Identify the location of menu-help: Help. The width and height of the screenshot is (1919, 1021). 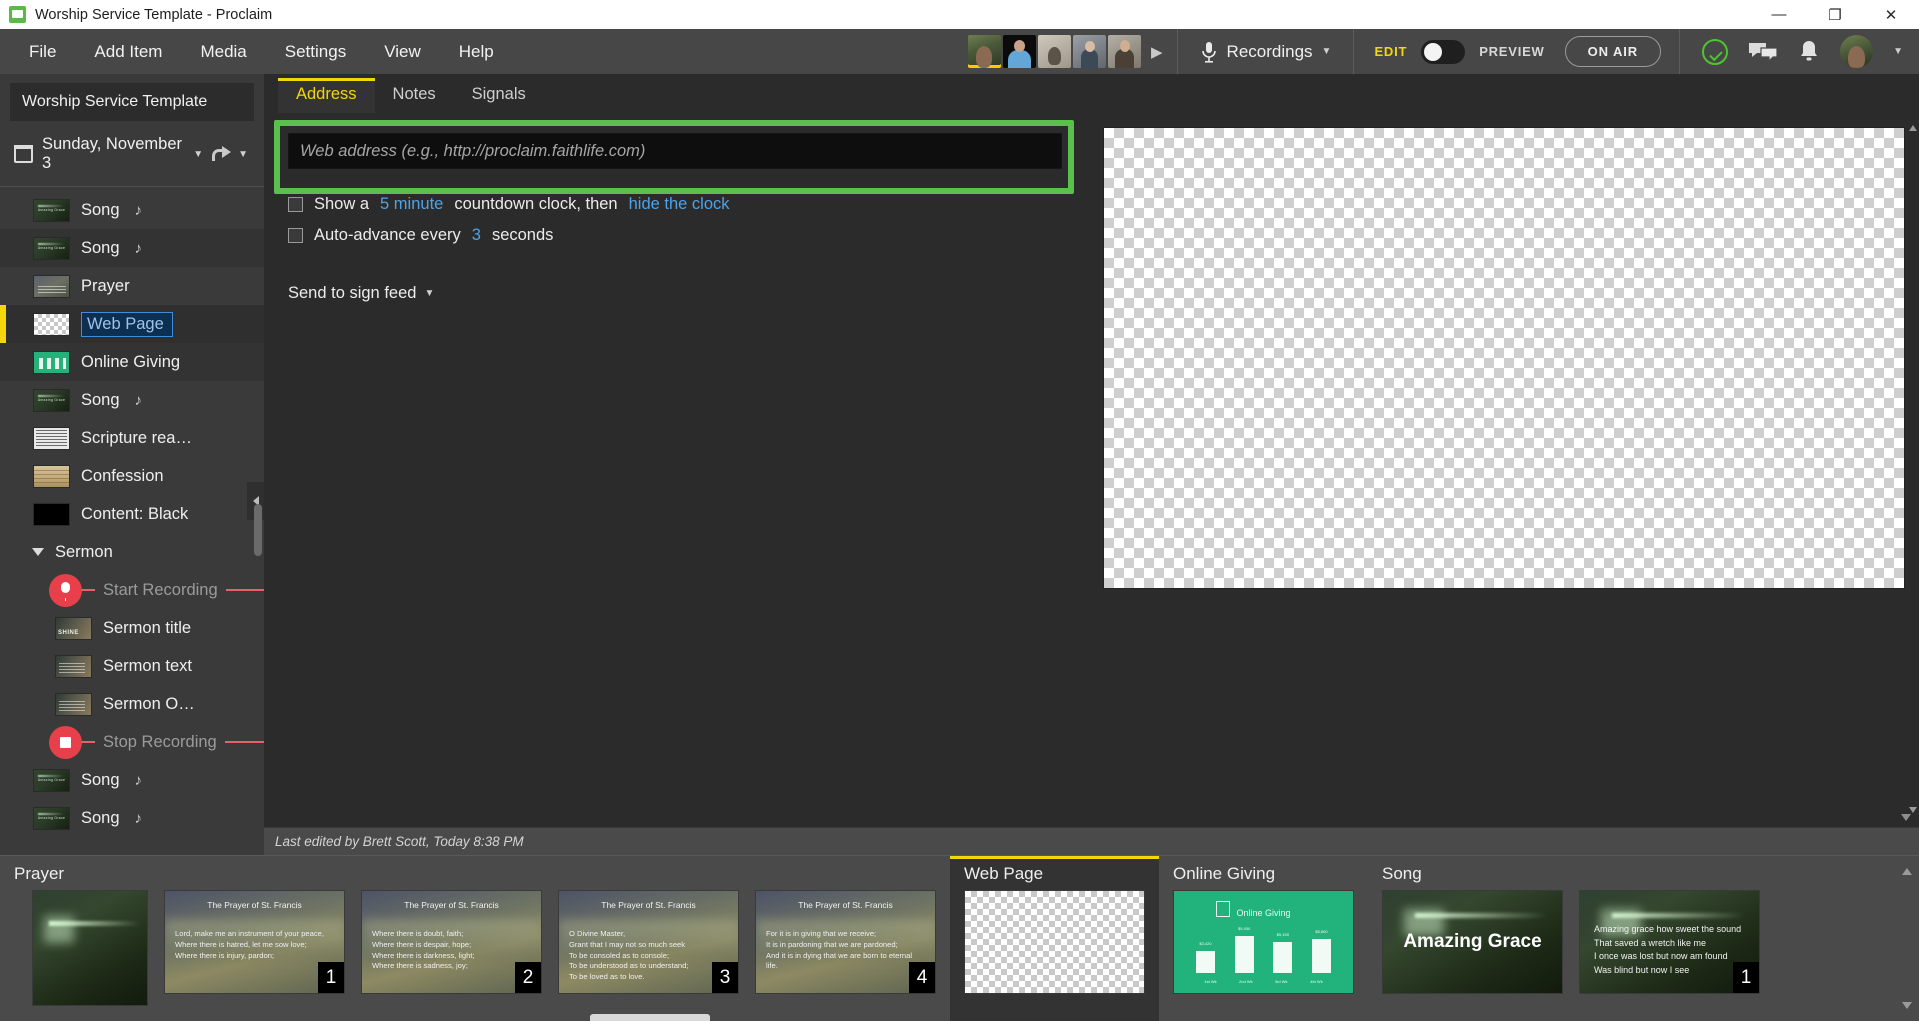
(476, 51).